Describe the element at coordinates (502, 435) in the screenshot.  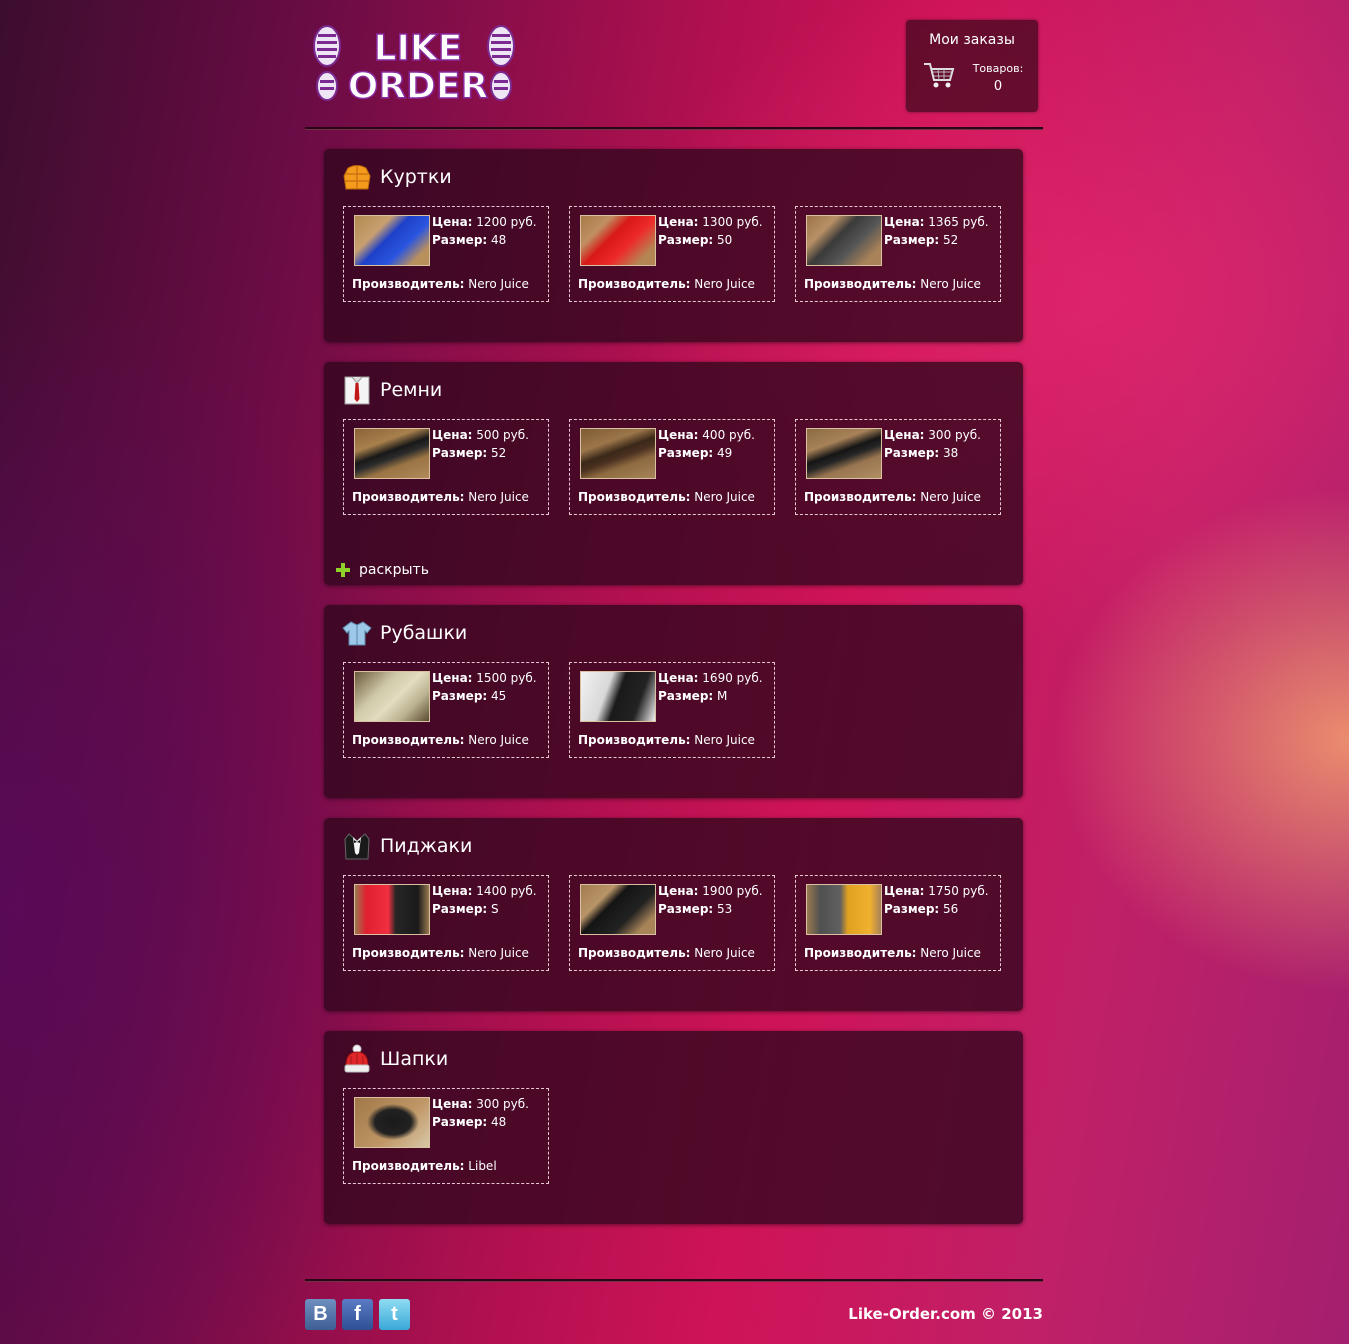
I see `product-price: 500 руб.` at that location.